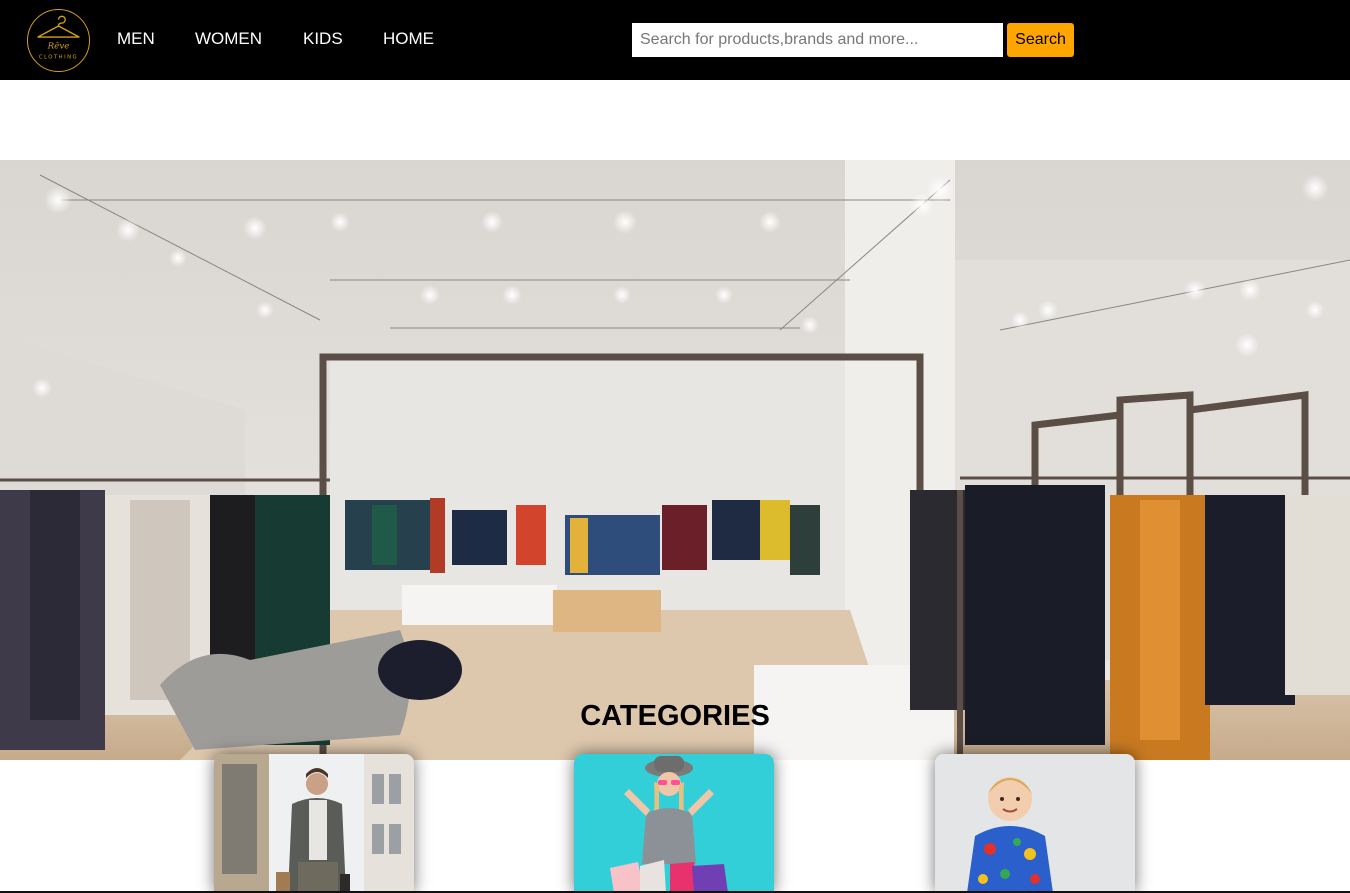 The width and height of the screenshot is (1350, 893). What do you see at coordinates (817, 40) in the screenshot?
I see `search-input` at bounding box center [817, 40].